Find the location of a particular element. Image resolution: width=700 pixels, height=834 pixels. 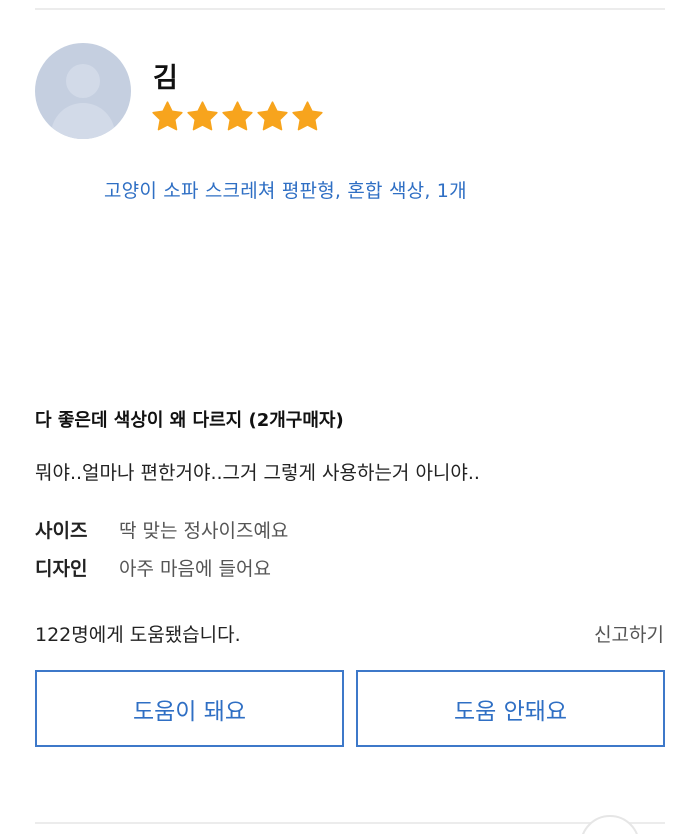

bottom-divider is located at coordinates (350, 823).